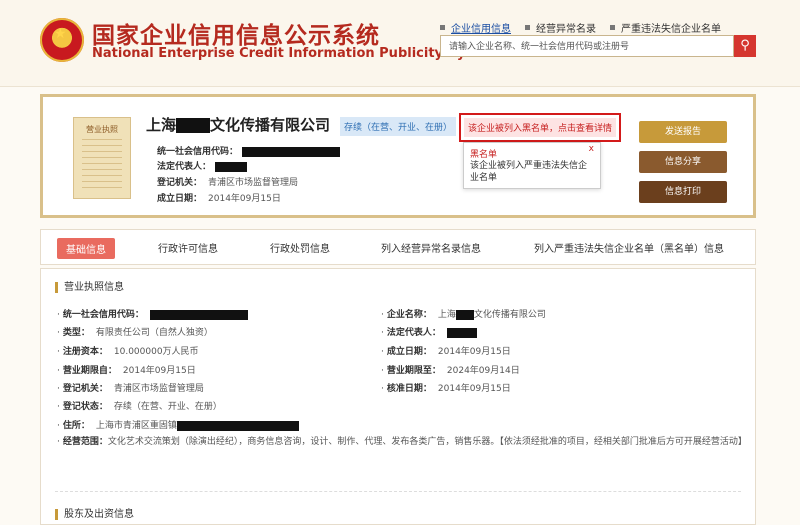  What do you see at coordinates (228, 183) in the screenshot?
I see `reg-authority-line: 登记机关： 青浦区市场监督管理局` at bounding box center [228, 183].